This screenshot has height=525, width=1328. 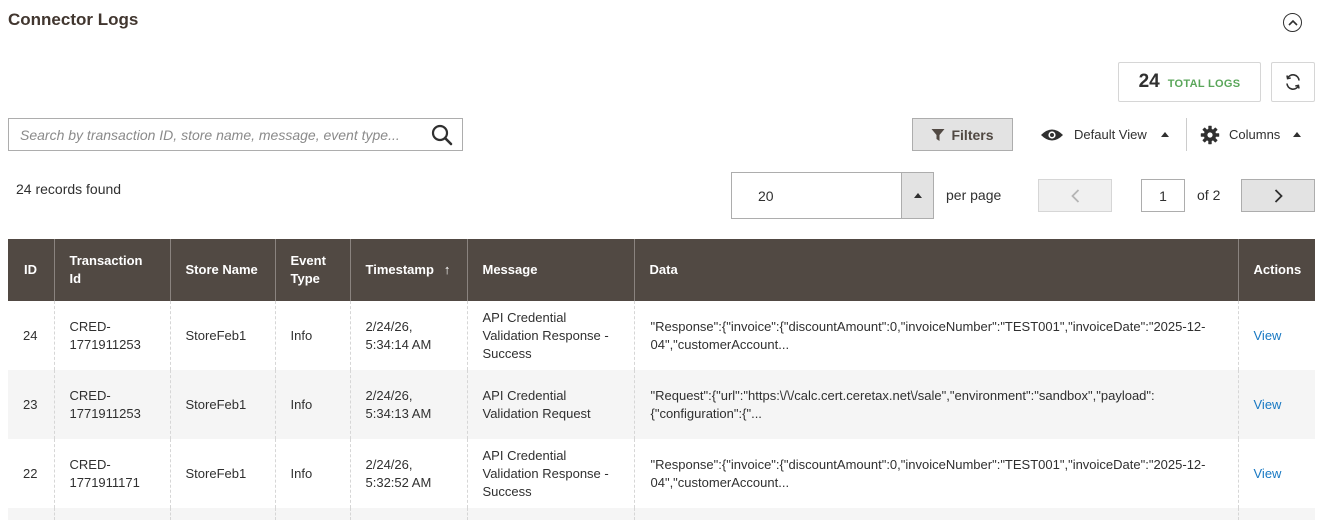 I want to click on per-page-label: per page, so click(x=974, y=195).